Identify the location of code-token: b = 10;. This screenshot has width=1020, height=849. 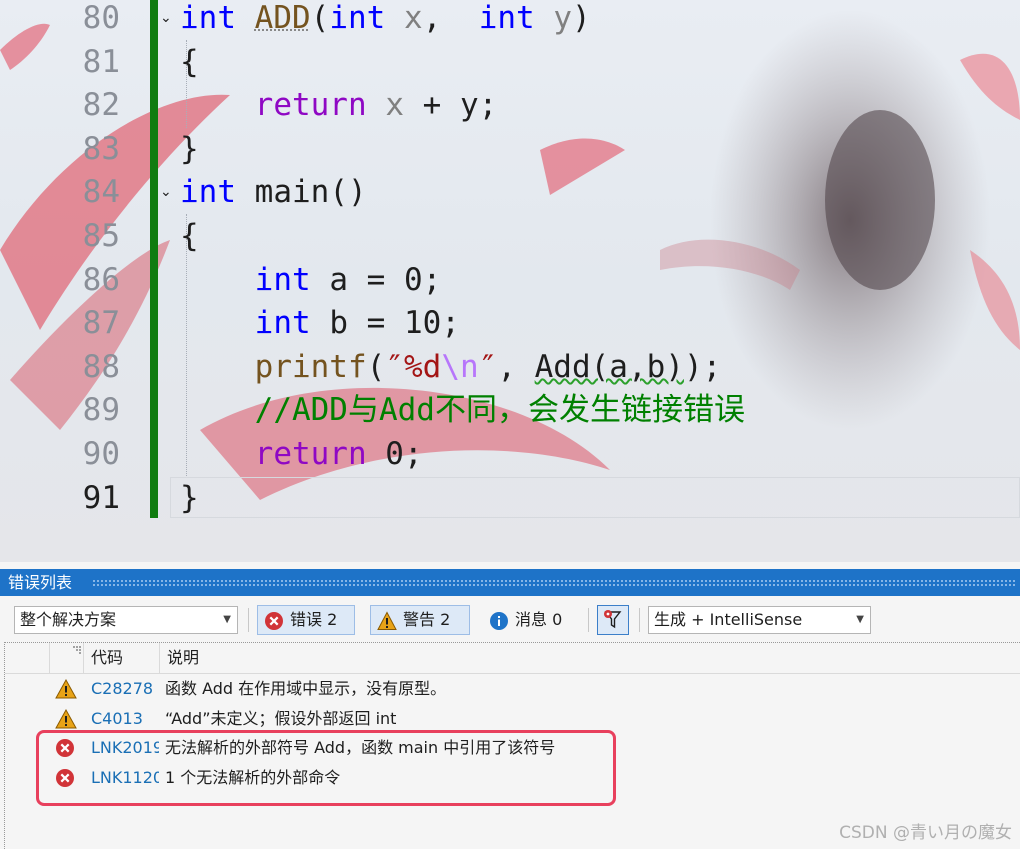
(385, 323).